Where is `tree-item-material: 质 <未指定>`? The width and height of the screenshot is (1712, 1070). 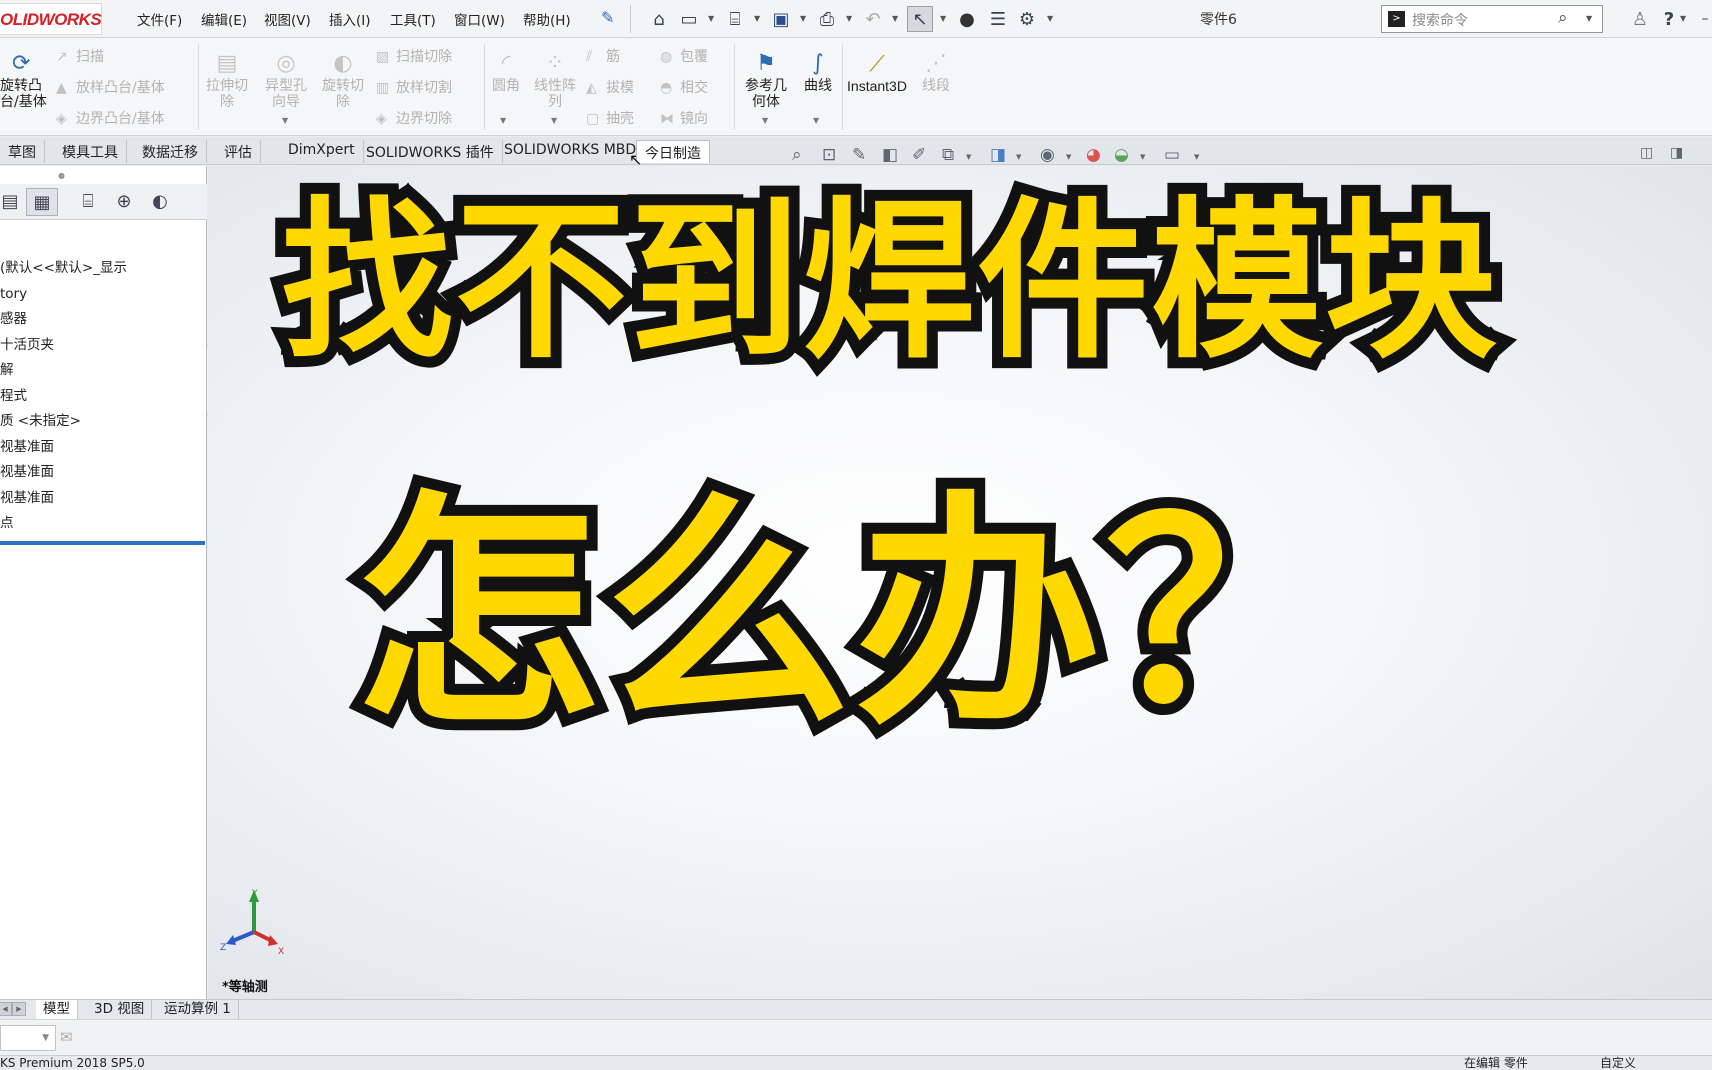
tree-item-material: 质 <未指定> is located at coordinates (103, 422).